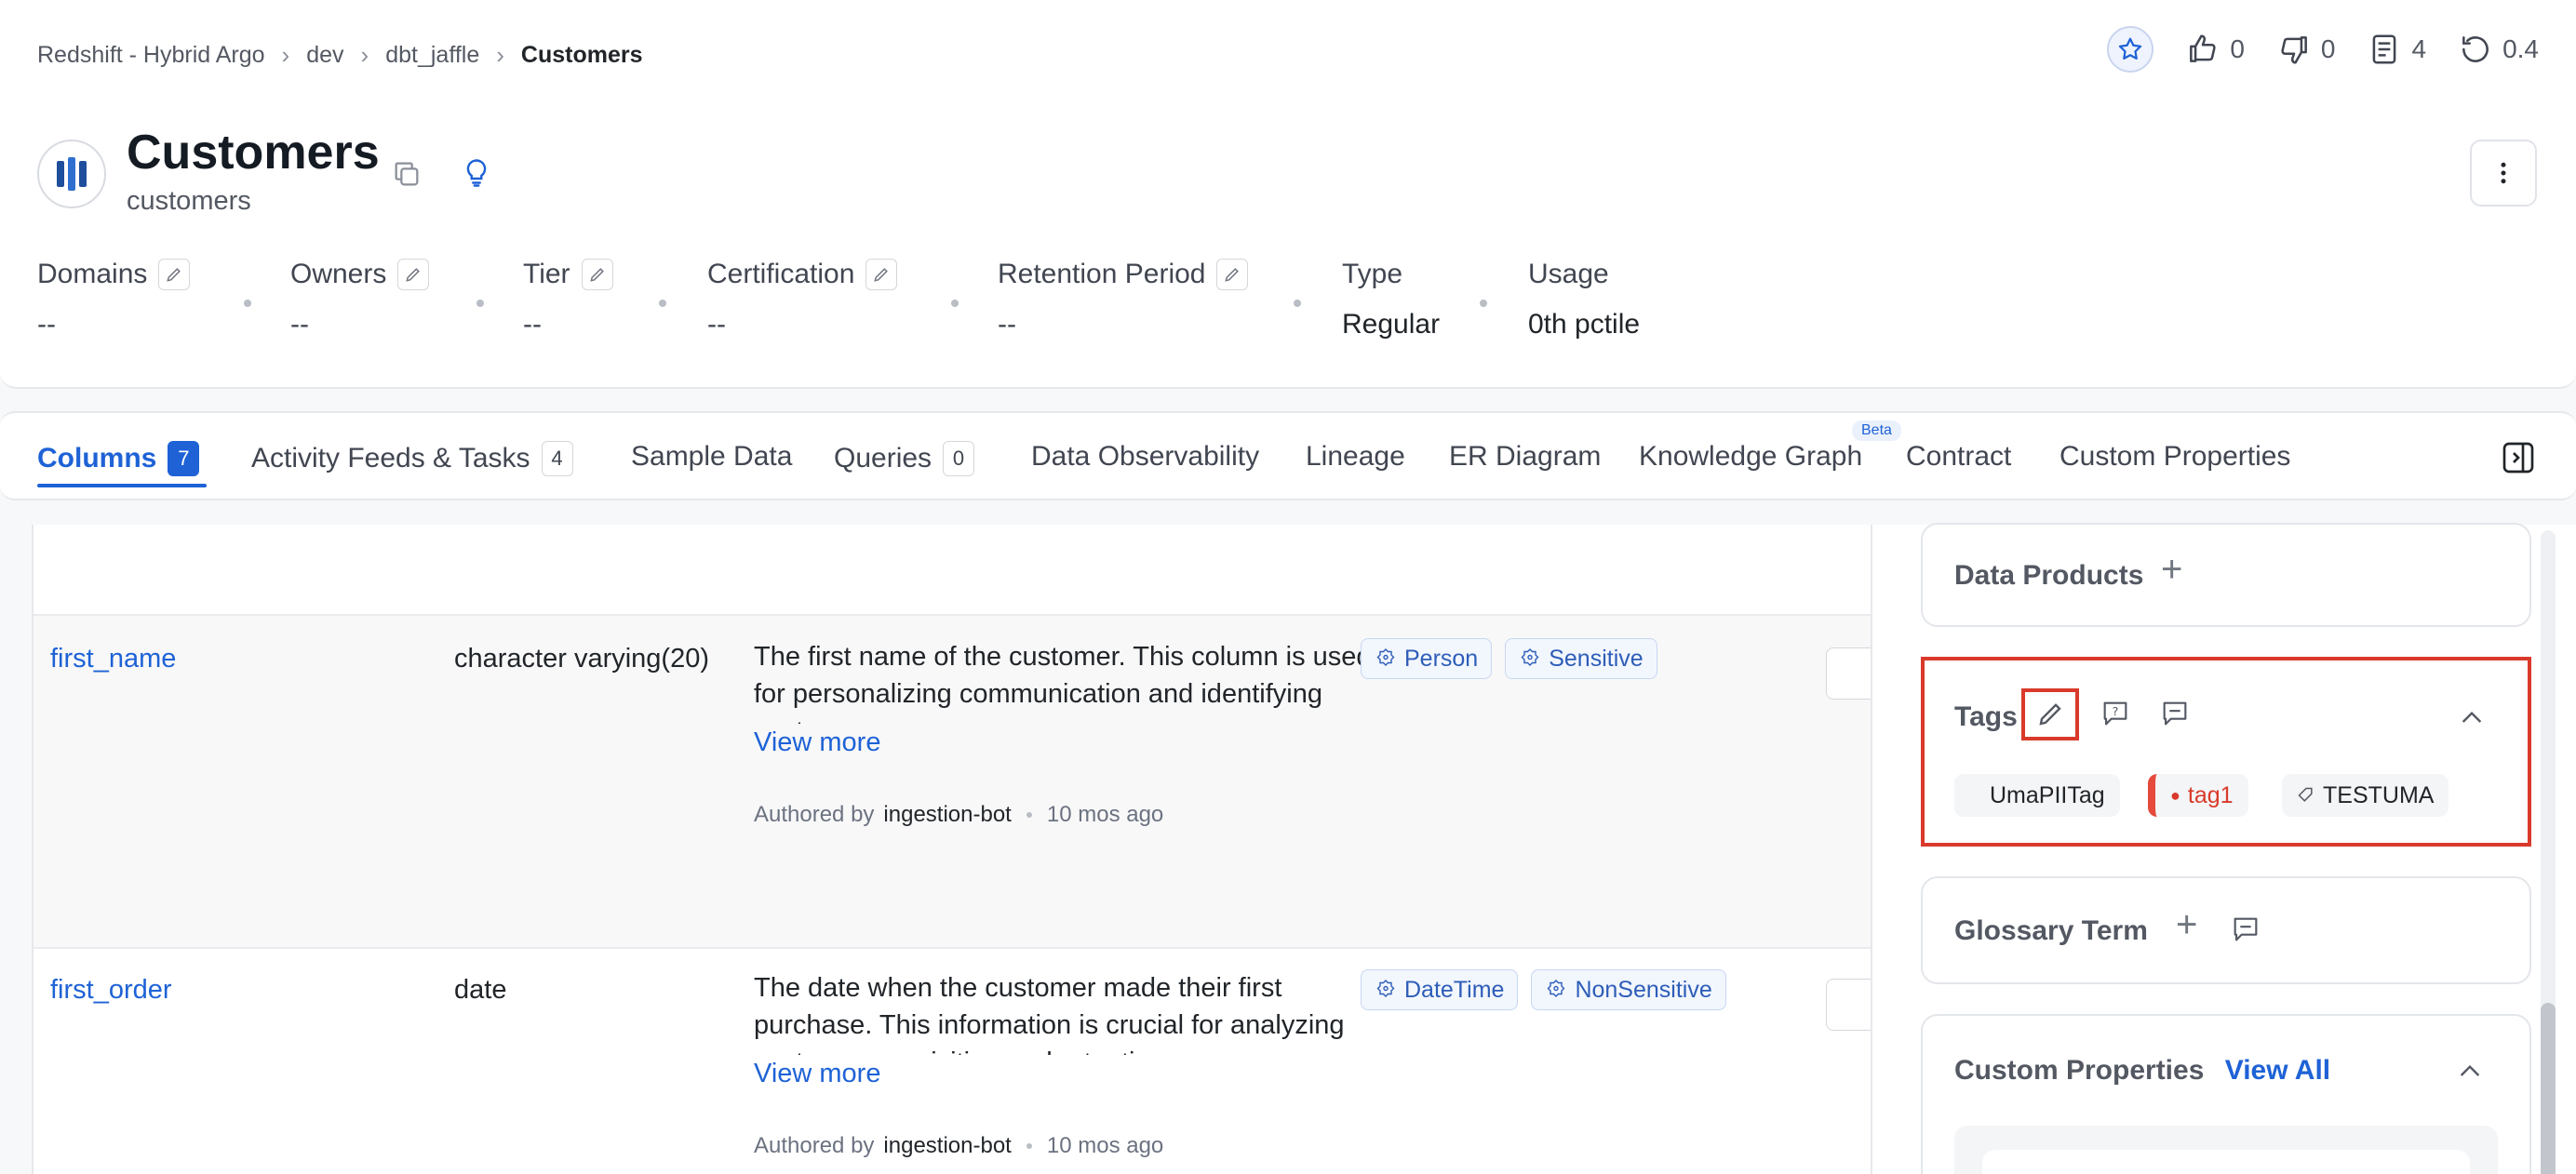 The width and height of the screenshot is (2576, 1174). What do you see at coordinates (1643, 990) in the screenshot?
I see `tag-label: NonSensitive` at bounding box center [1643, 990].